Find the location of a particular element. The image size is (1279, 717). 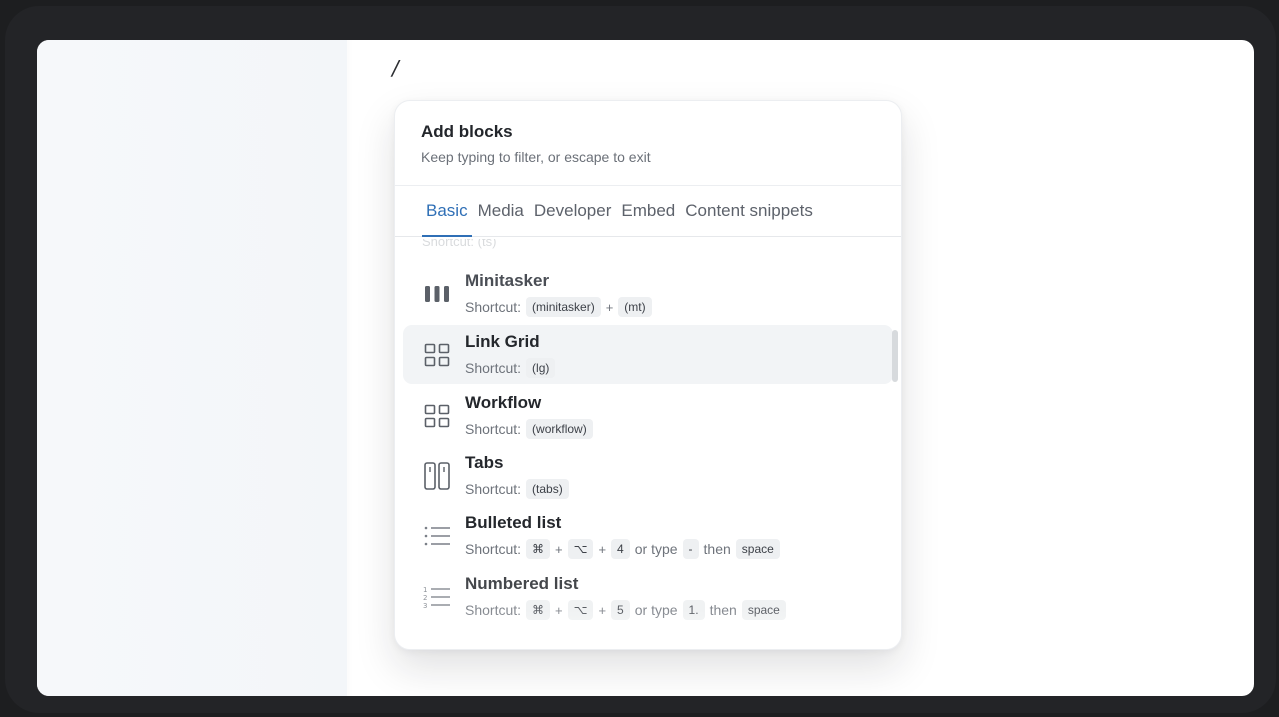

svg-text: 2 is located at coordinates (425, 598).